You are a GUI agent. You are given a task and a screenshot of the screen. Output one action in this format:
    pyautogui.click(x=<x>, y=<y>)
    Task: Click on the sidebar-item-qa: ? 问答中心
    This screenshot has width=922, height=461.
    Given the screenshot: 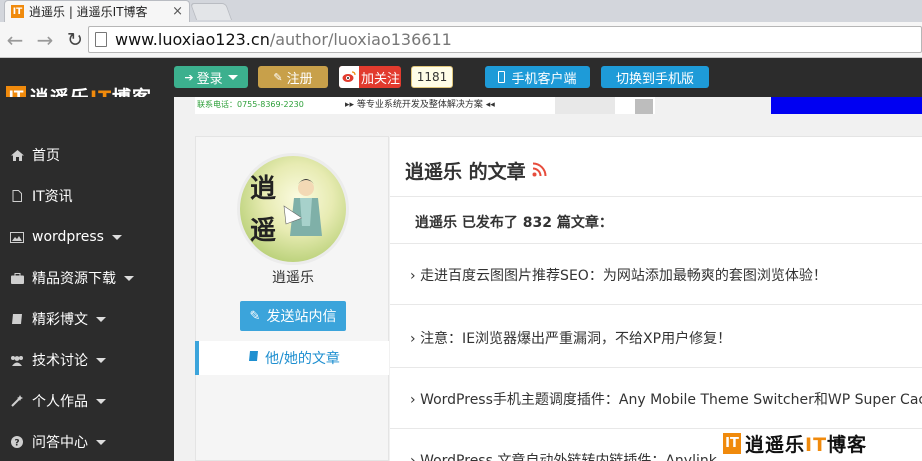 What is the action you would take?
    pyautogui.click(x=87, y=441)
    